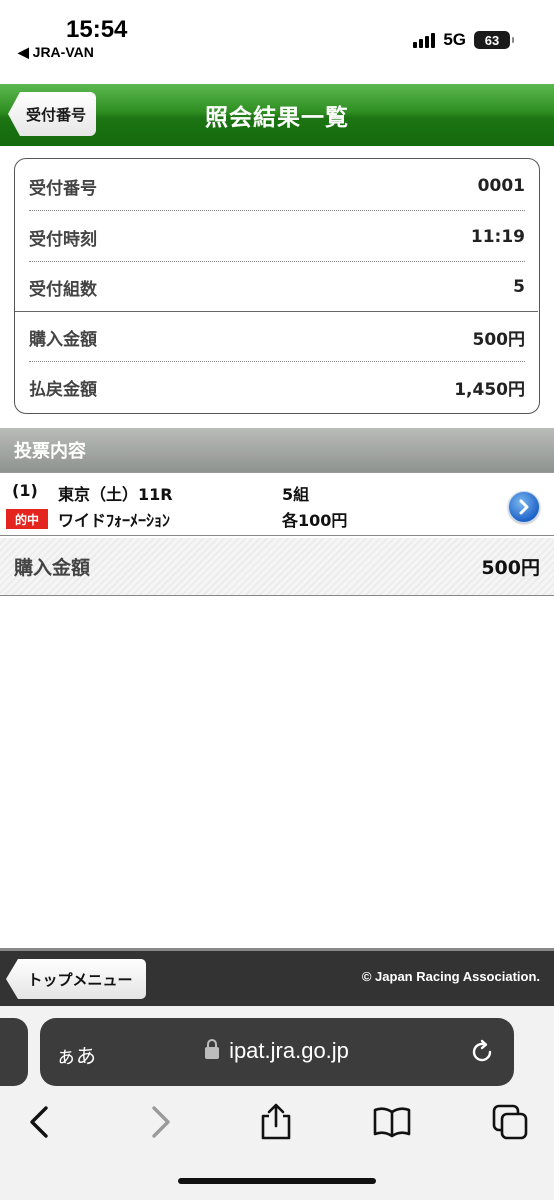 The height and width of the screenshot is (1200, 554). What do you see at coordinates (277, 387) in the screenshot?
I see `summary-row-payout-amount: 払戻金額 1,450円` at bounding box center [277, 387].